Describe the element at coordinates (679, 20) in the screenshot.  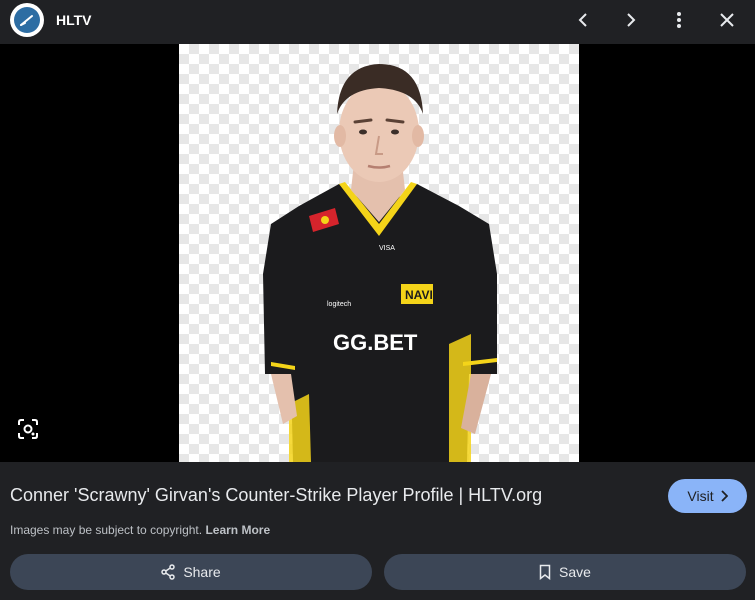
I see `more-vert-icon` at that location.